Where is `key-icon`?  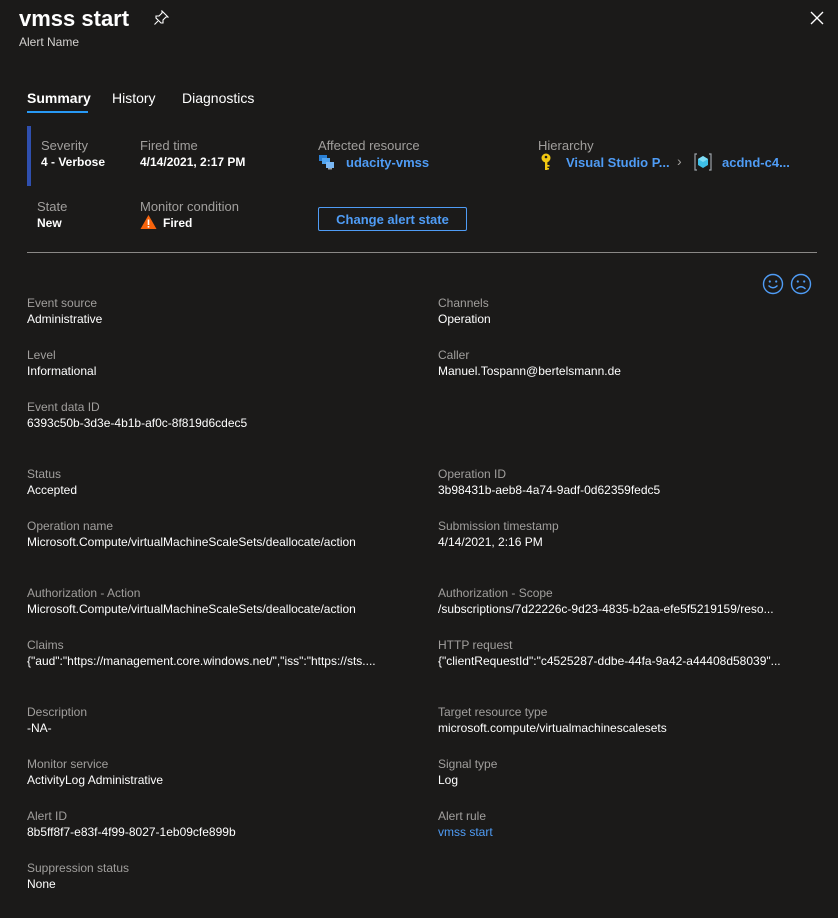
key-icon is located at coordinates (546, 161).